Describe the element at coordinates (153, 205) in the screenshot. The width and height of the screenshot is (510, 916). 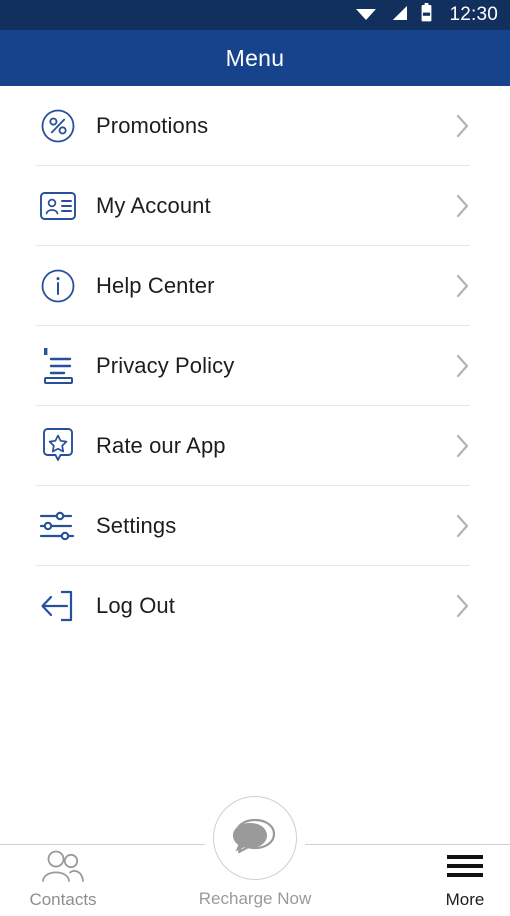
I see `menu-item-label: My Account` at that location.